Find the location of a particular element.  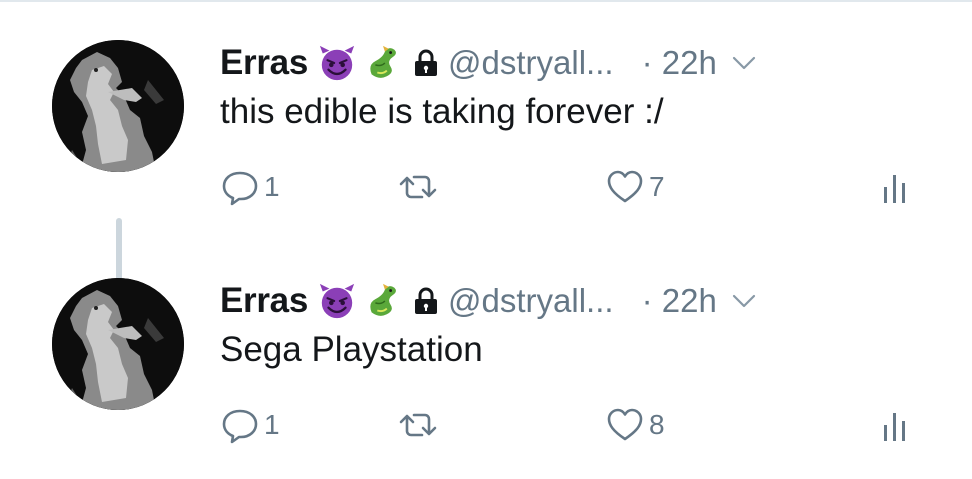

tweet-text: this edible is taking forever :/ is located at coordinates (442, 111).